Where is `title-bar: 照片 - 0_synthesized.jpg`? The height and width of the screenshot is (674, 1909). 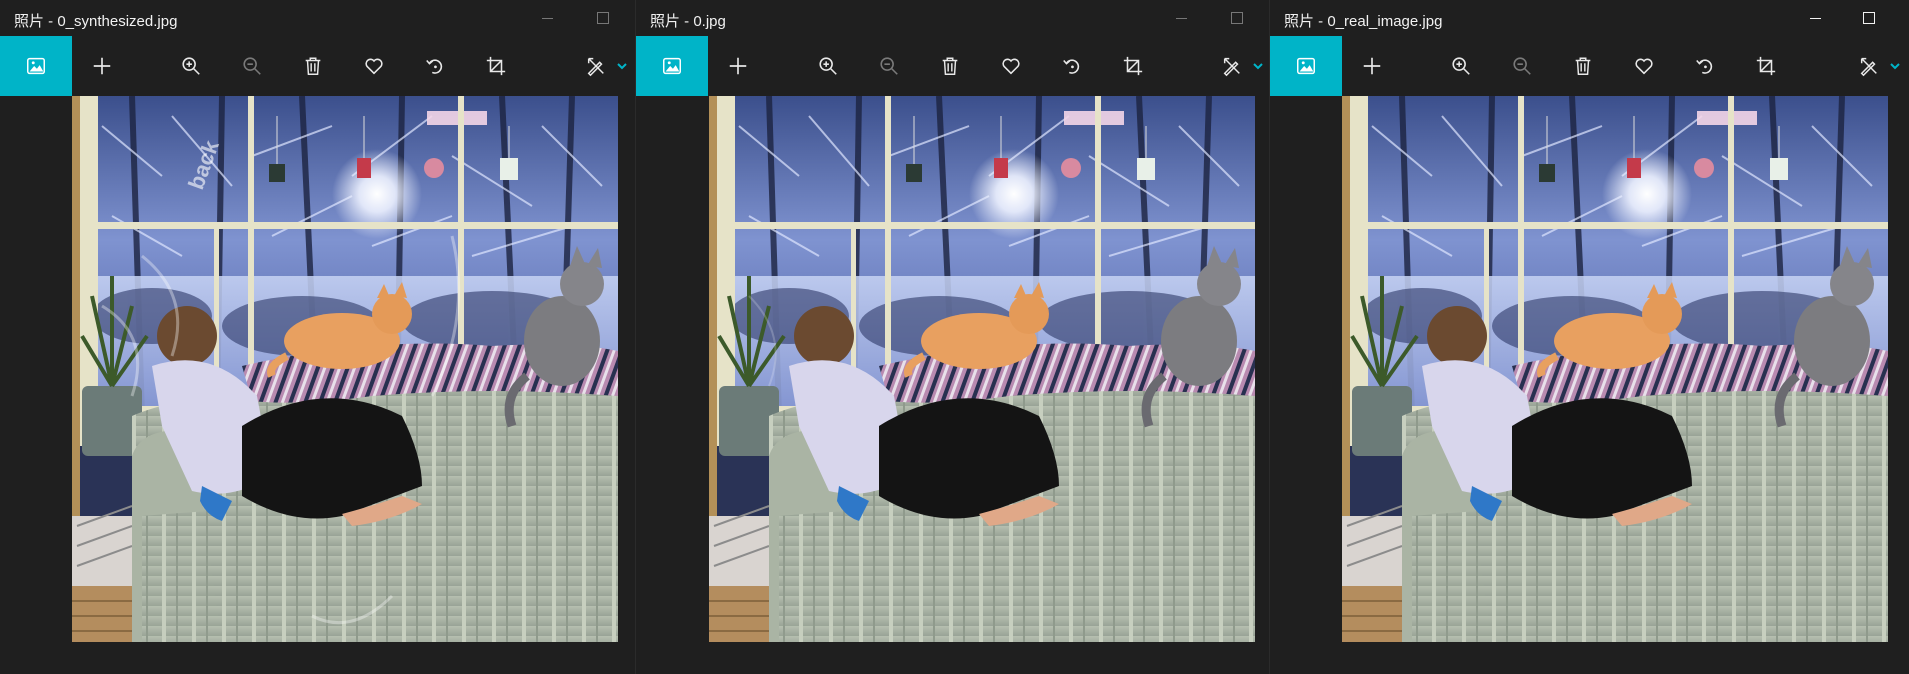
title-bar: 照片 - 0_synthesized.jpg is located at coordinates (317, 18).